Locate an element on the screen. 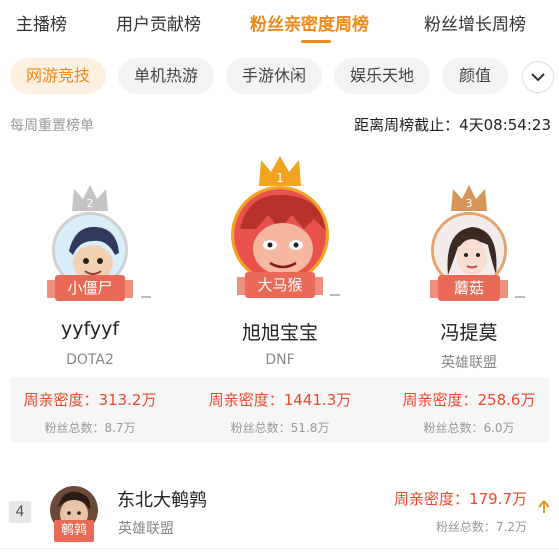  tab-fan-growth-weekly: 粉丝增长周榜 is located at coordinates (475, 22).